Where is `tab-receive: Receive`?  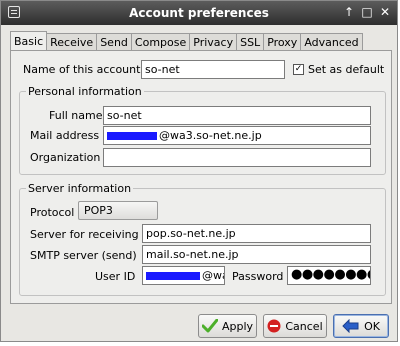 tab-receive: Receive is located at coordinates (72, 41).